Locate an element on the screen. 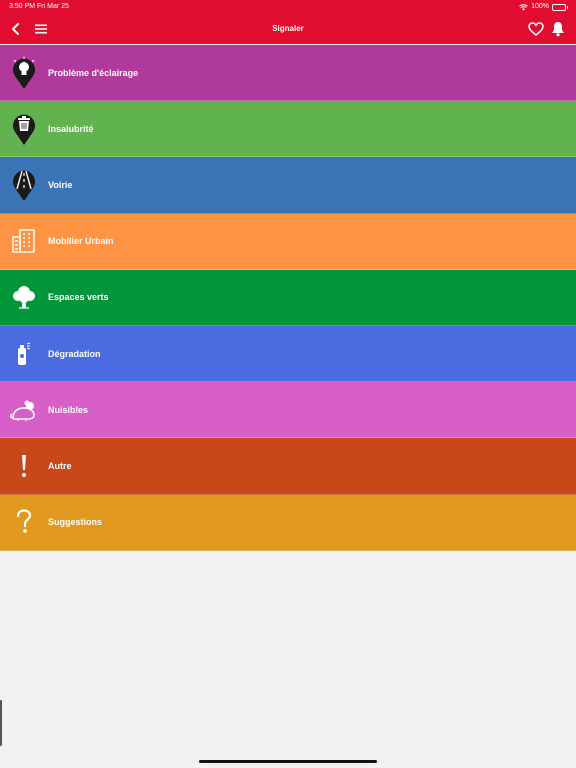 Image resolution: width=576 pixels, height=768 pixels. category-row-autre: Autre is located at coordinates (288, 466).